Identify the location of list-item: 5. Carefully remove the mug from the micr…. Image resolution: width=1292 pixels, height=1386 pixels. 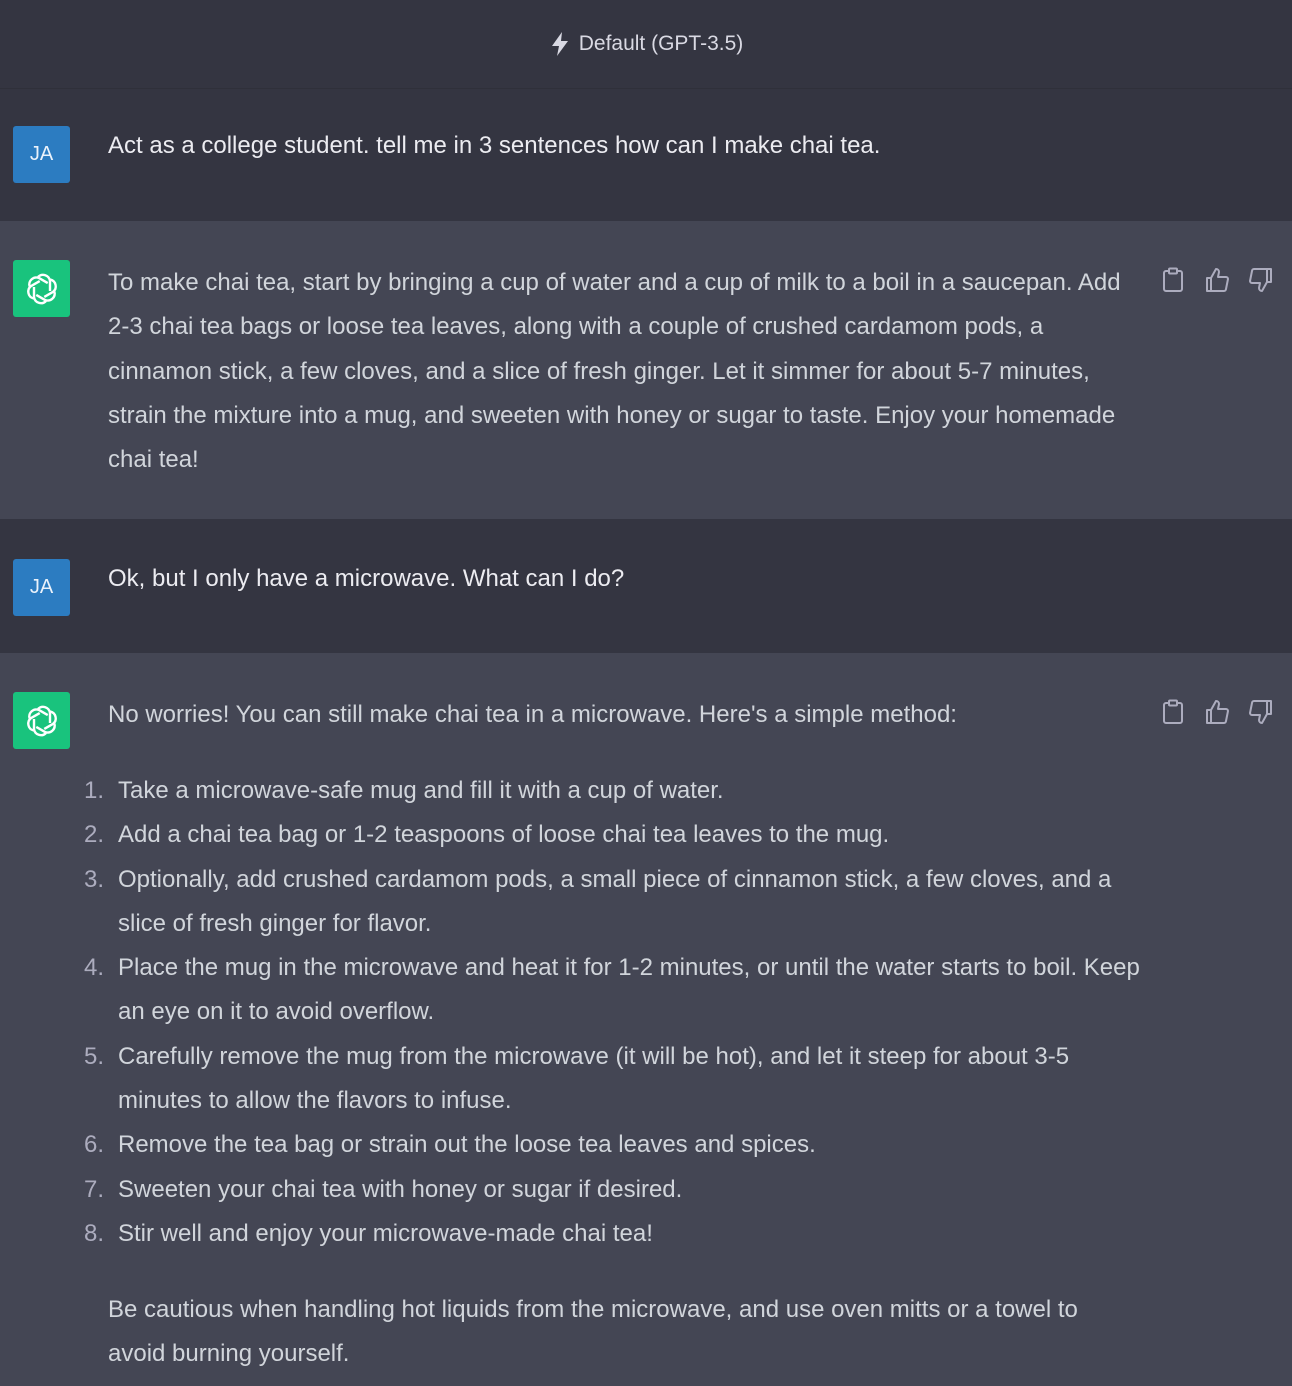
(610, 1079).